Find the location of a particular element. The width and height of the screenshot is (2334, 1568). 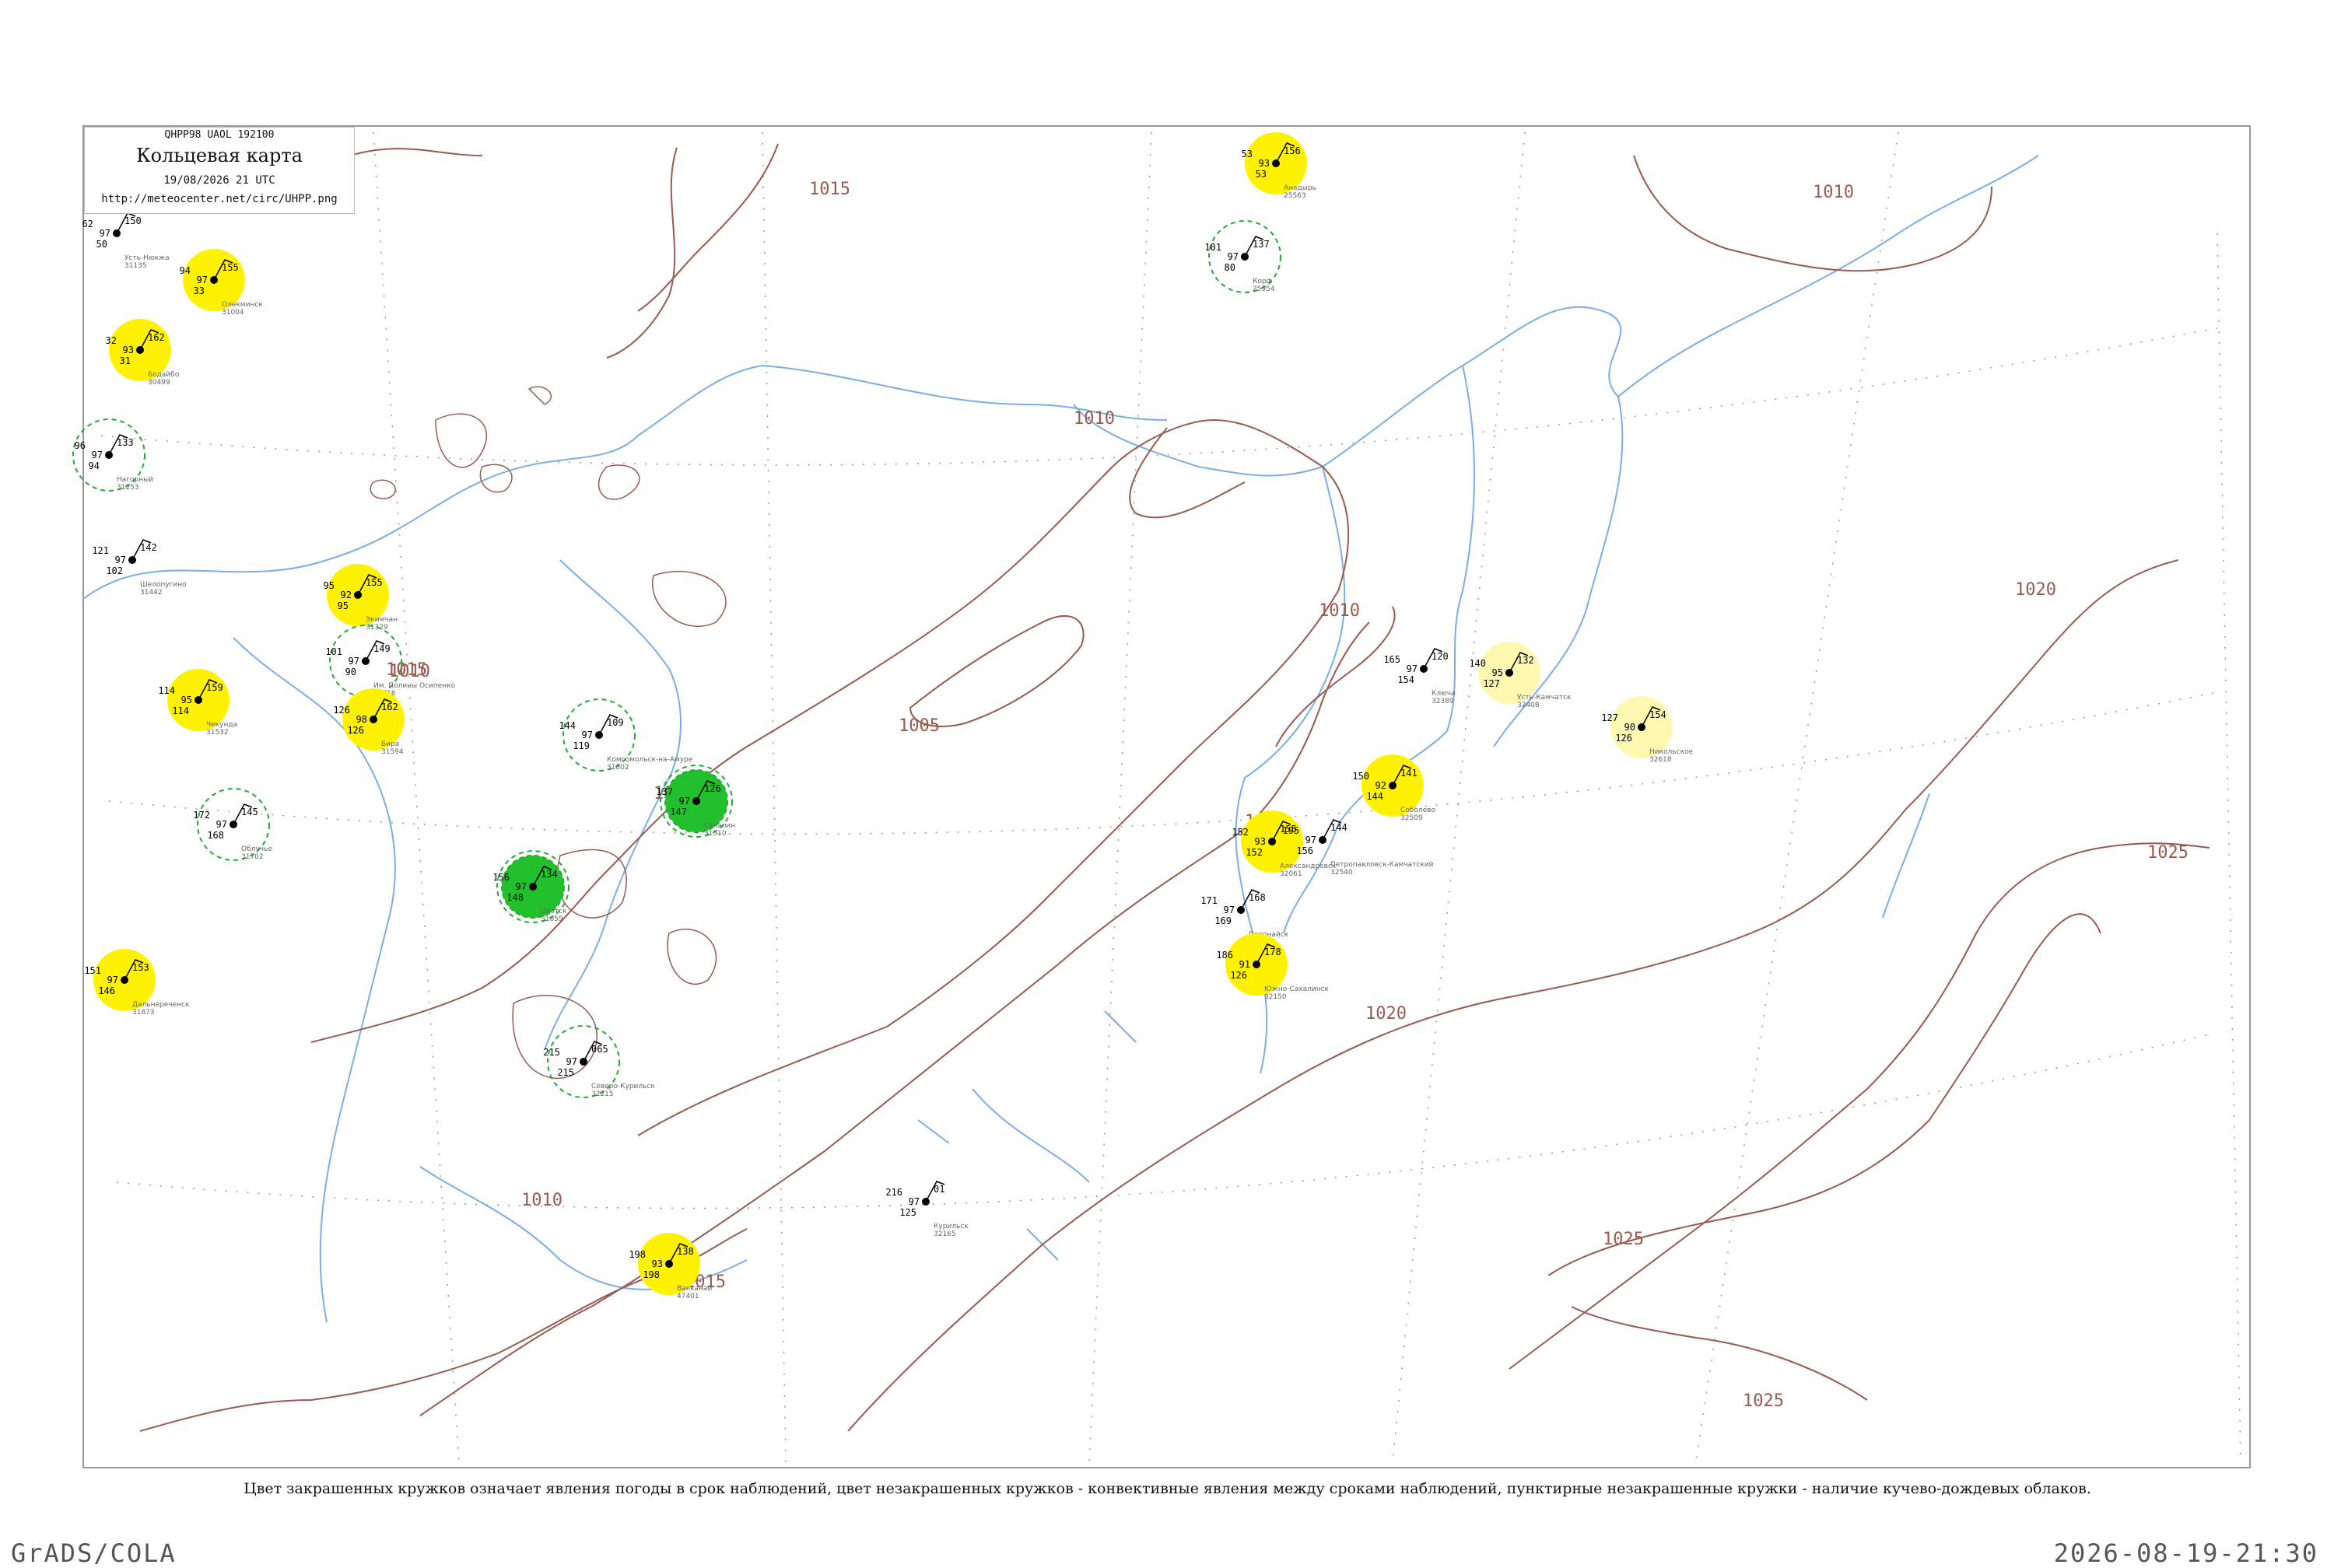

station-value: 121 is located at coordinates (100, 550).